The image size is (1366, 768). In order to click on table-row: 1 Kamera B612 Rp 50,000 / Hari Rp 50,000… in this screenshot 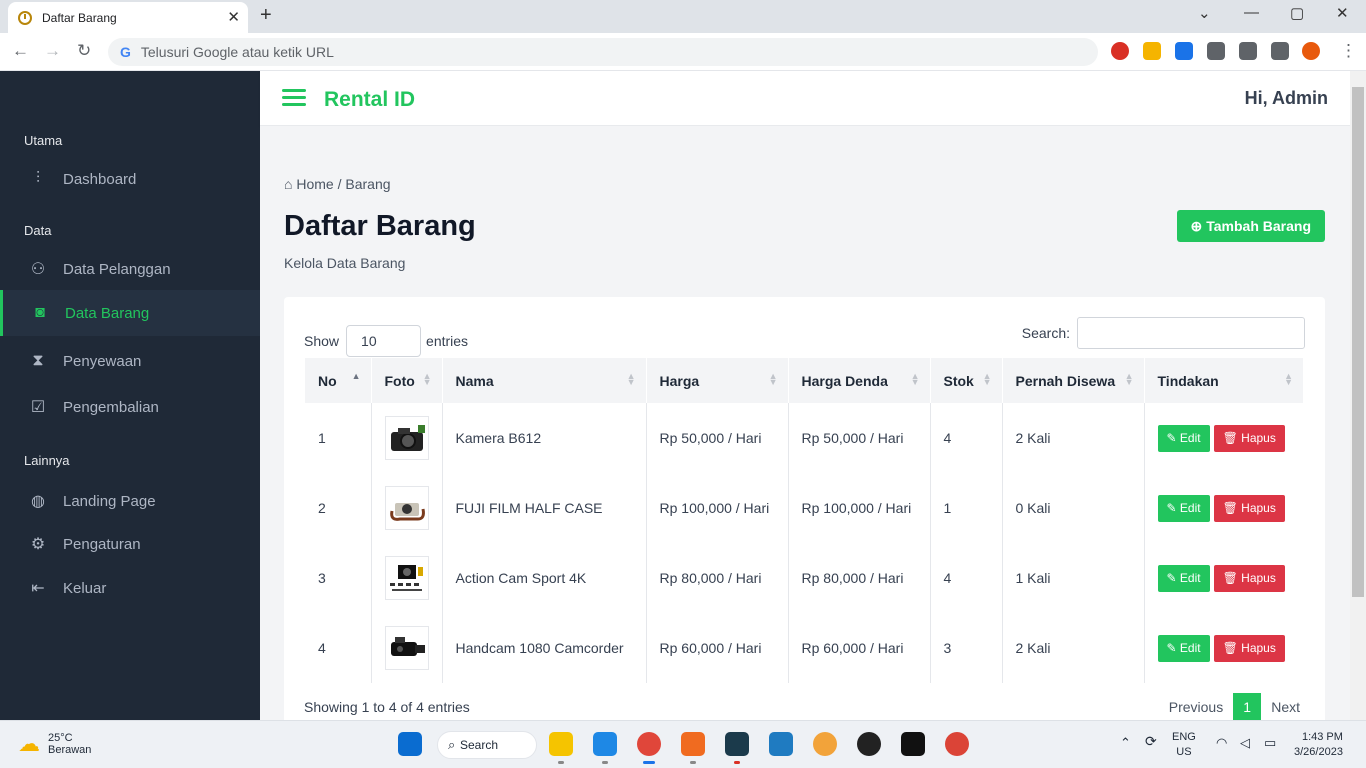, I will do `click(804, 438)`.